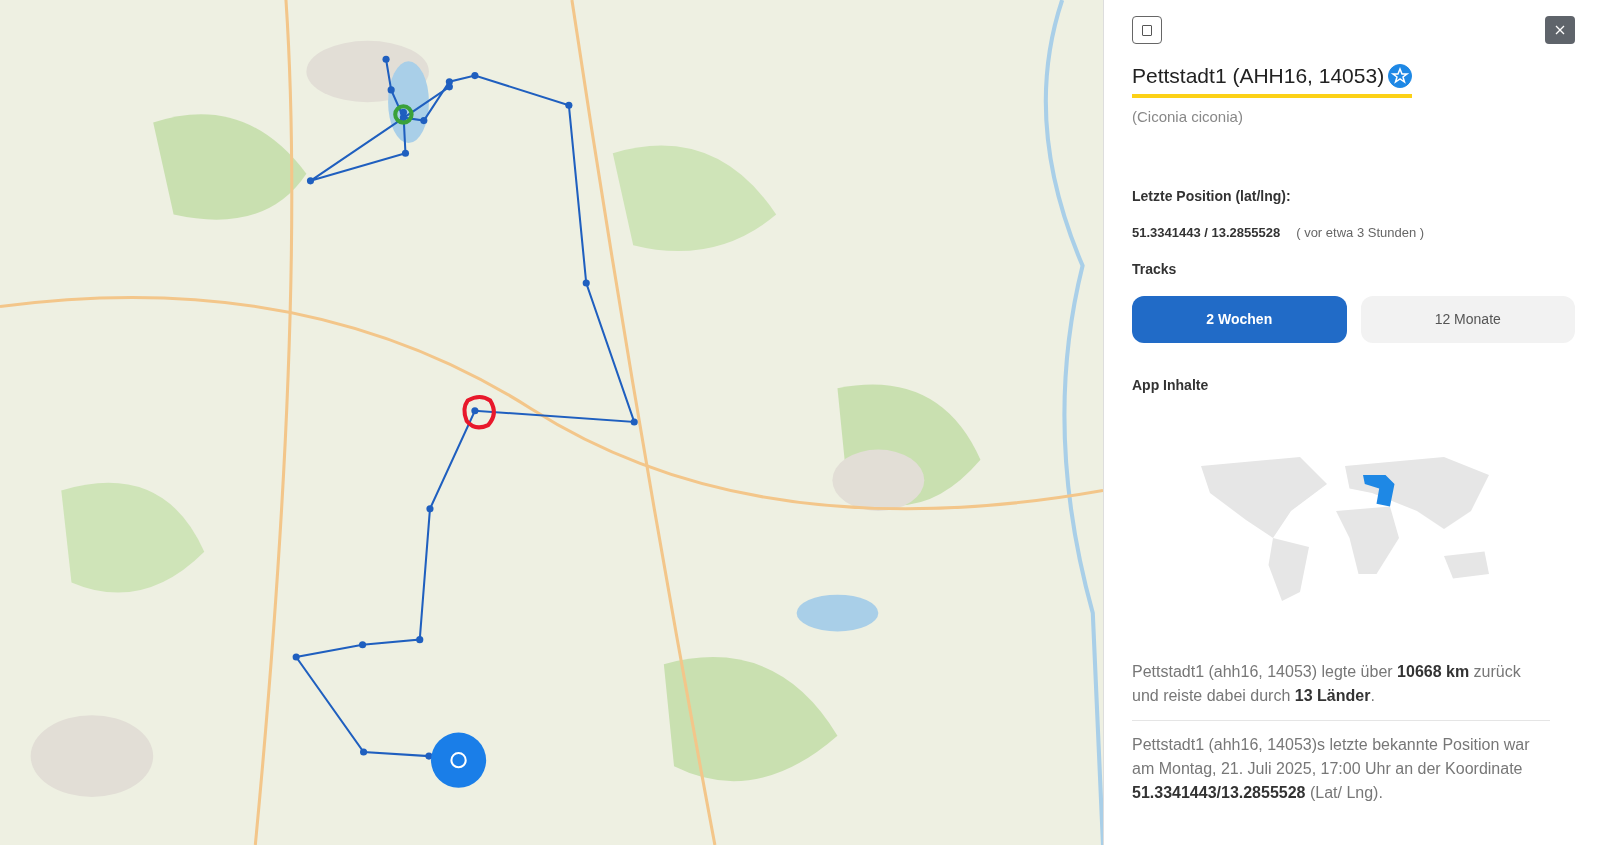 This screenshot has width=1603, height=845. I want to click on close-icon, so click(1560, 30).